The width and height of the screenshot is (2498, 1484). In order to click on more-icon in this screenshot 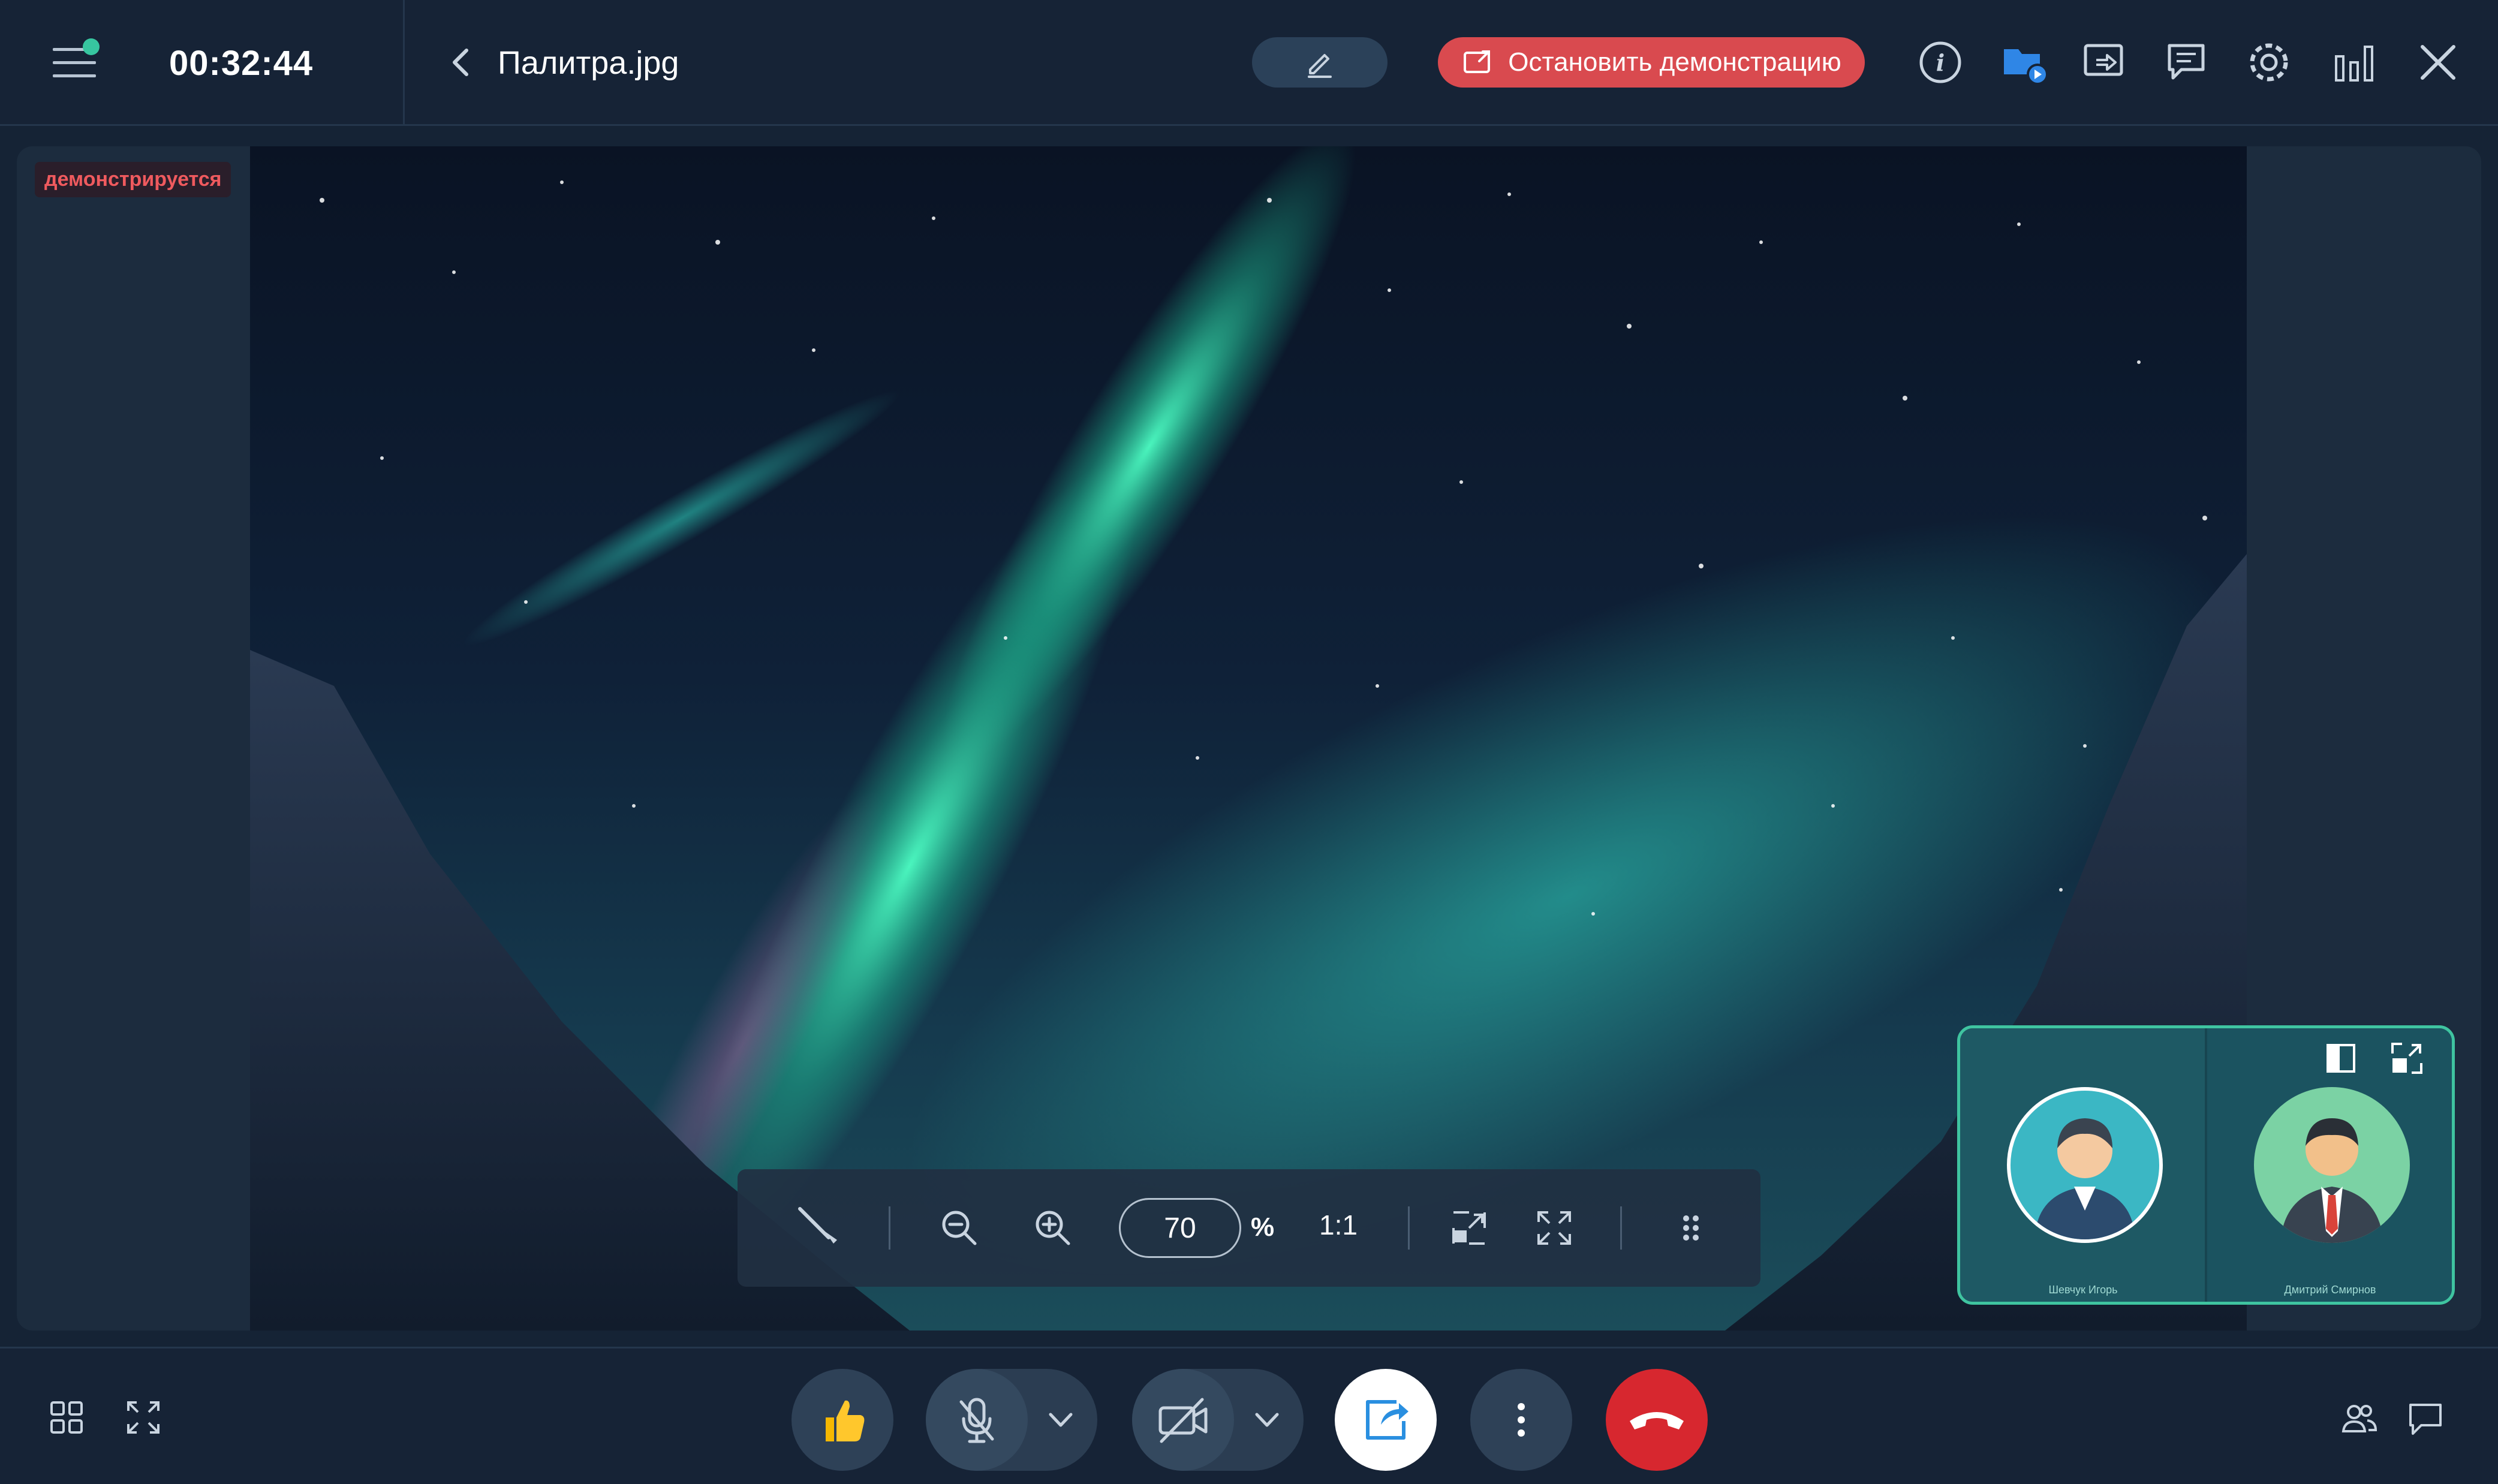, I will do `click(1521, 1420)`.